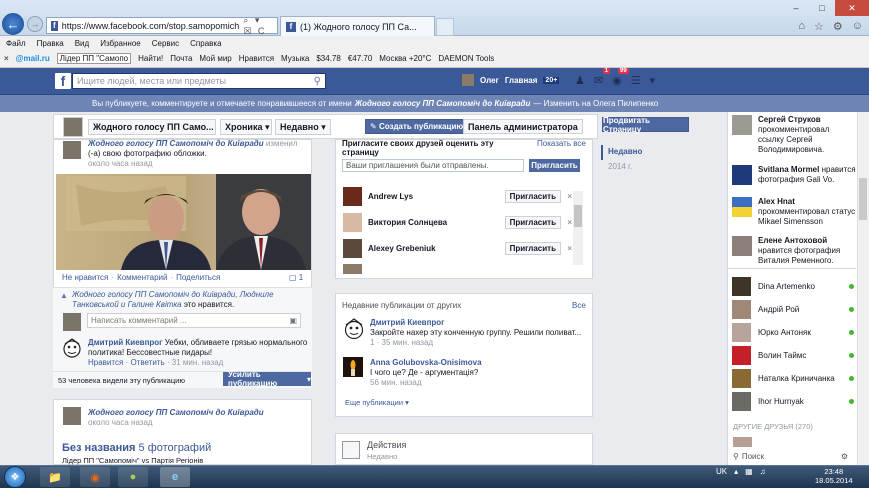 The width and height of the screenshot is (869, 488). Describe the element at coordinates (578, 216) in the screenshot. I see `scrollbar-thumb` at that location.